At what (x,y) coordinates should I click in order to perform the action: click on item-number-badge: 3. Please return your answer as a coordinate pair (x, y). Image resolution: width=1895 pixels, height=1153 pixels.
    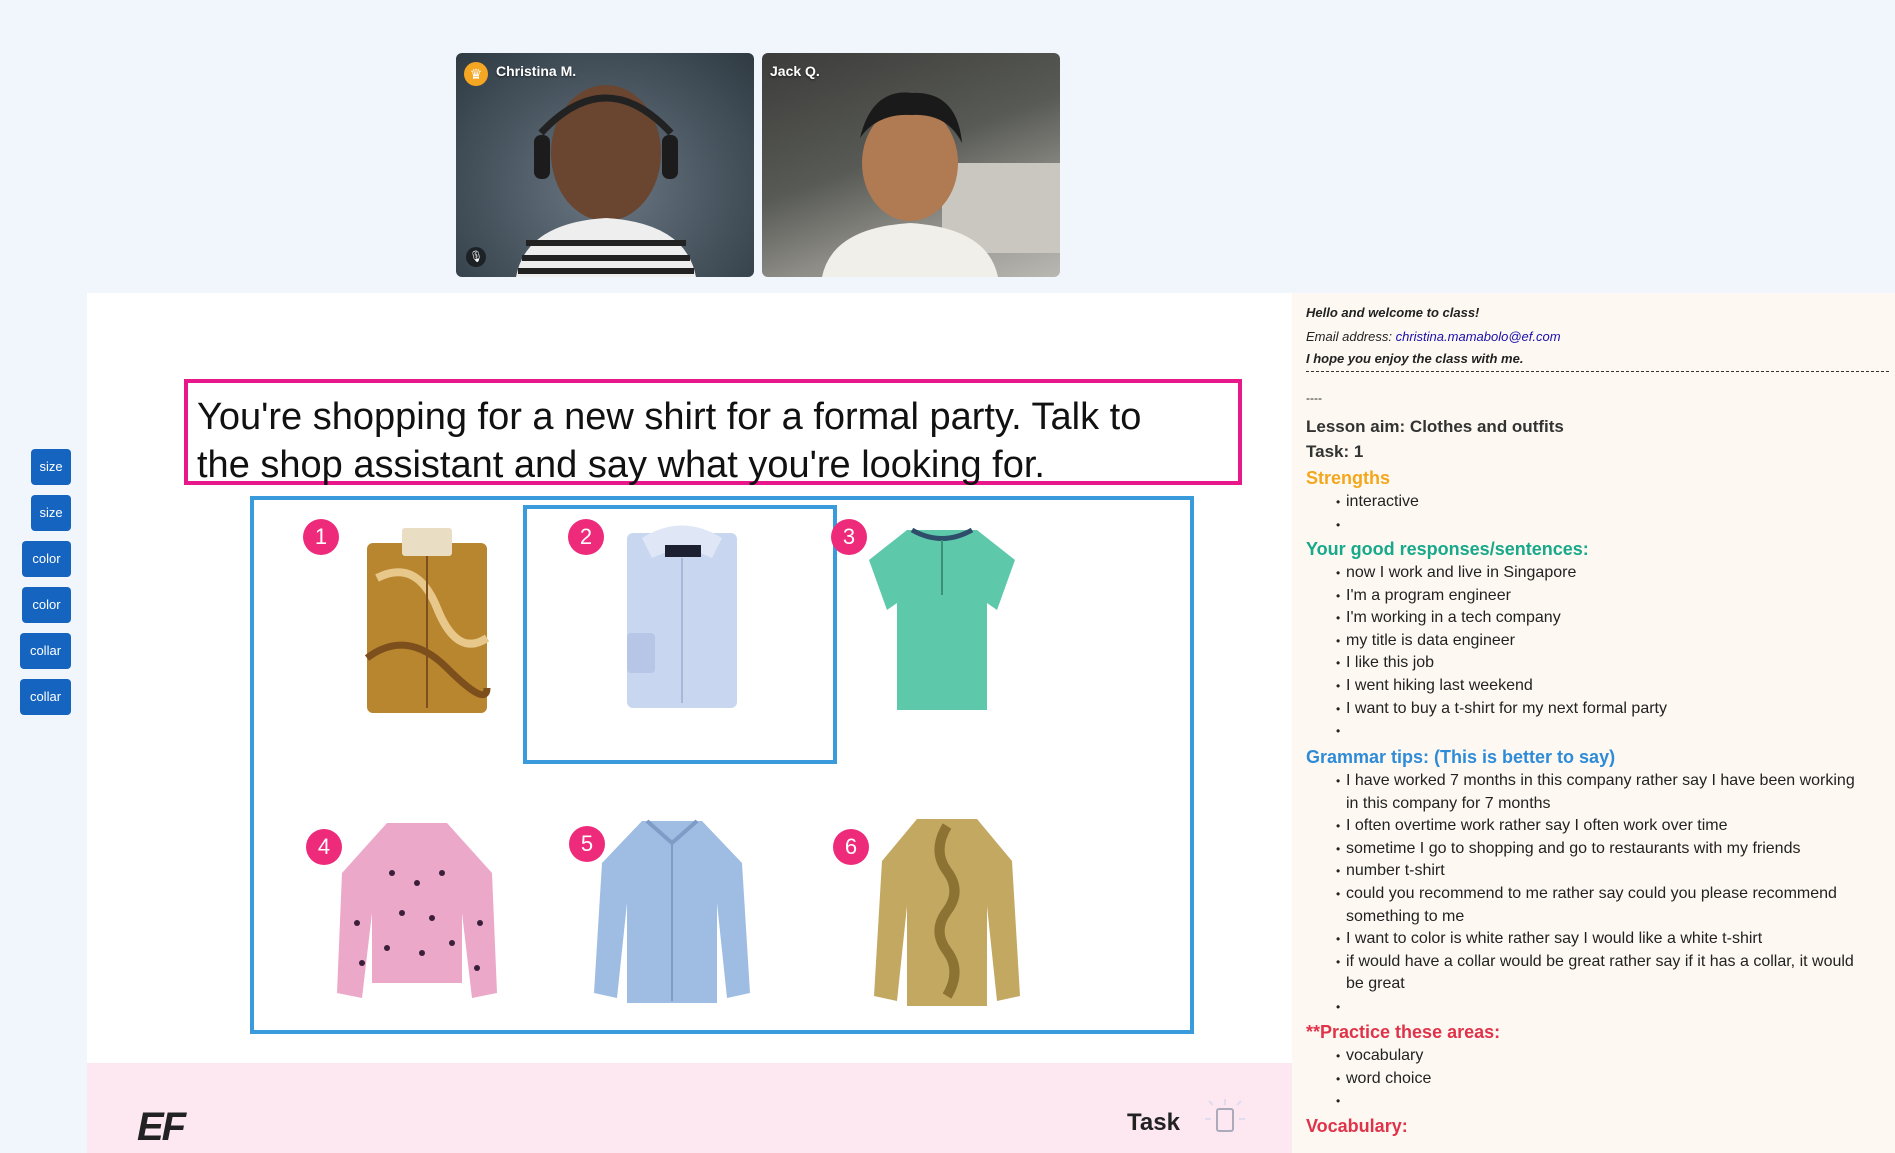
    Looking at the image, I should click on (849, 537).